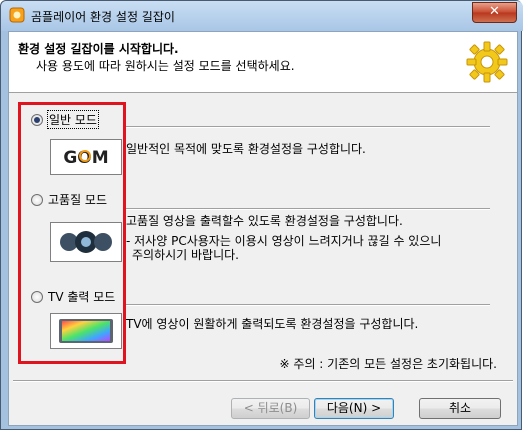  What do you see at coordinates (185, 255) in the screenshot?
I see `mode-hq-warning-line: 주의하시기 바랍니다.` at bounding box center [185, 255].